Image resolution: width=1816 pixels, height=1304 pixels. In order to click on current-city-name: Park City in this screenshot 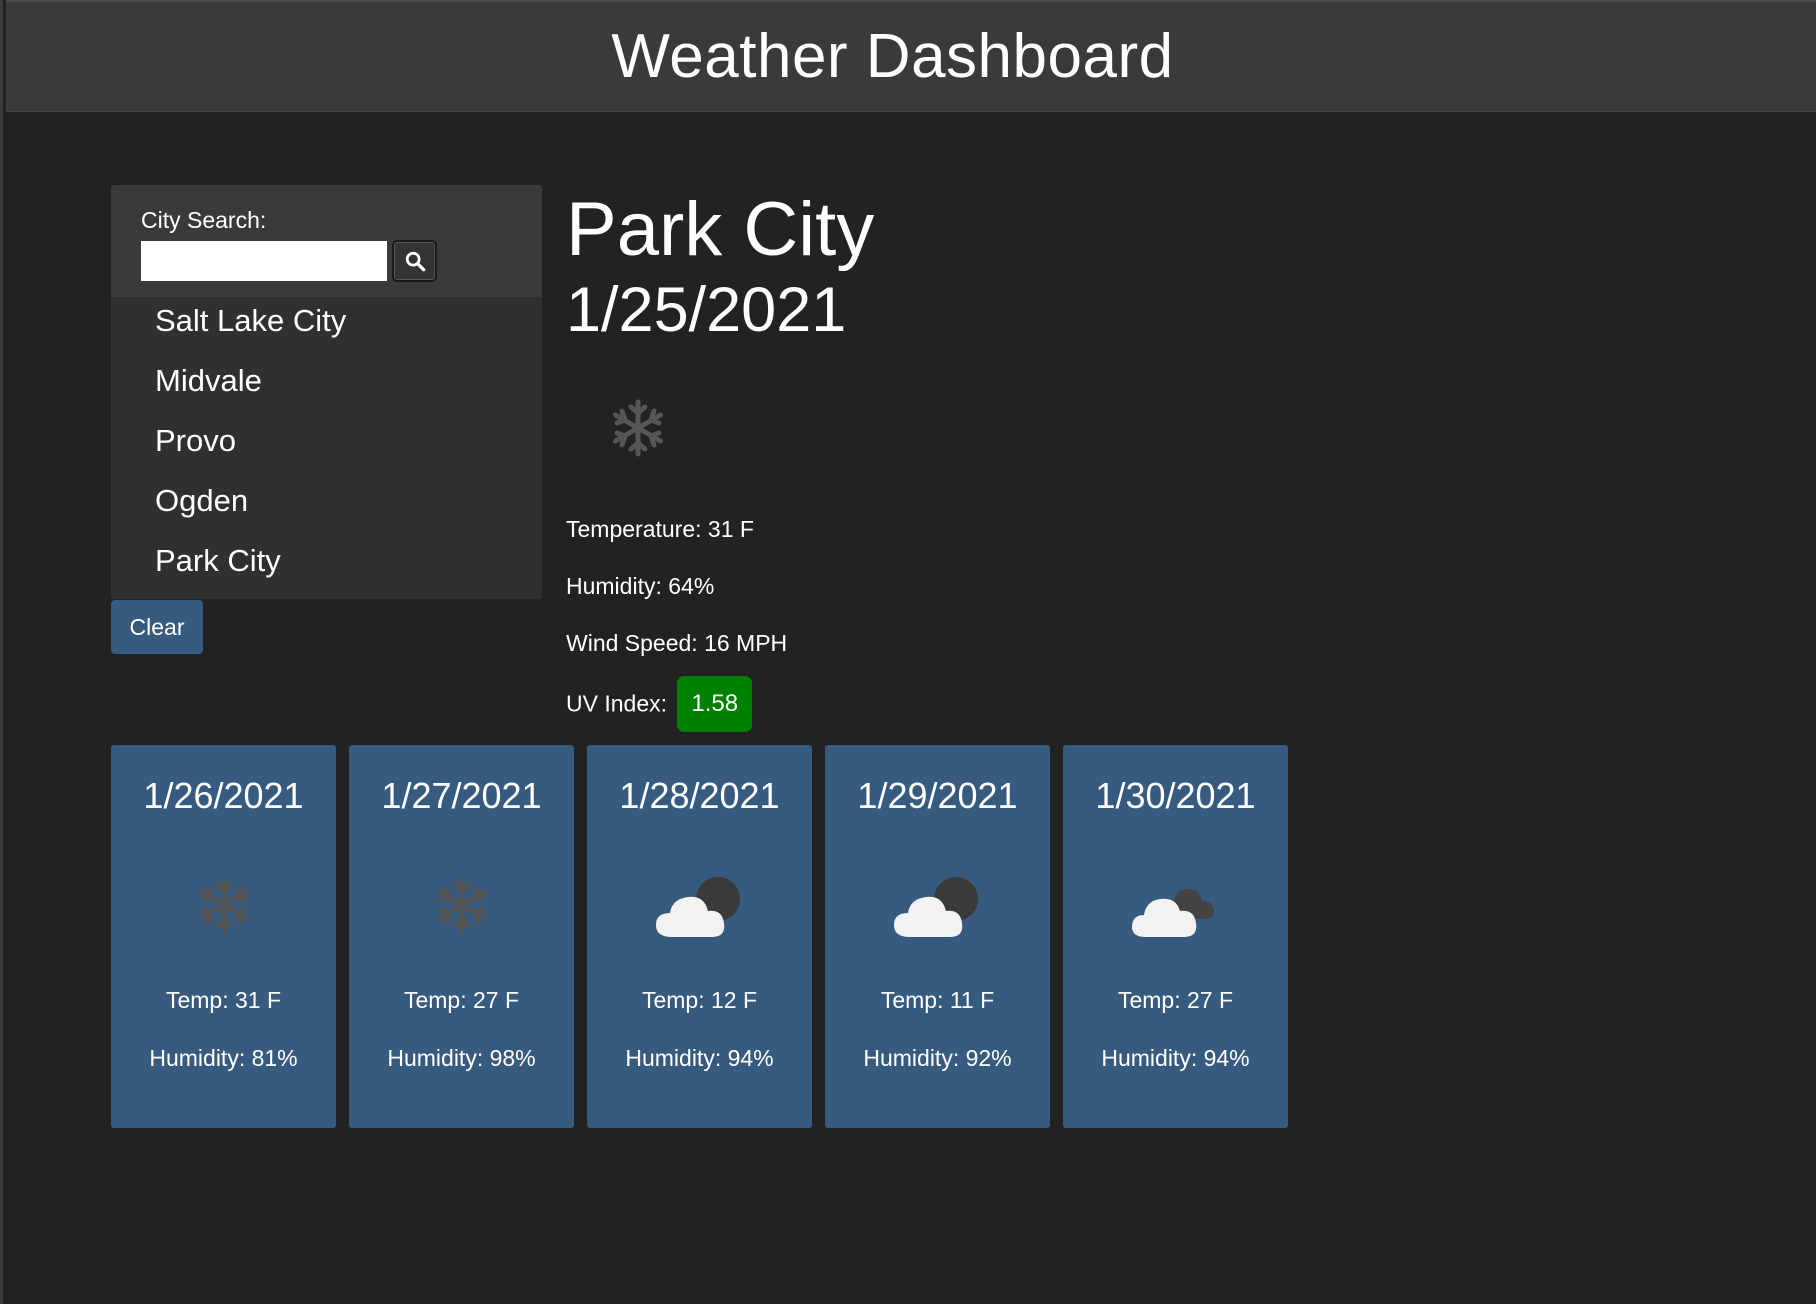, I will do `click(720, 229)`.